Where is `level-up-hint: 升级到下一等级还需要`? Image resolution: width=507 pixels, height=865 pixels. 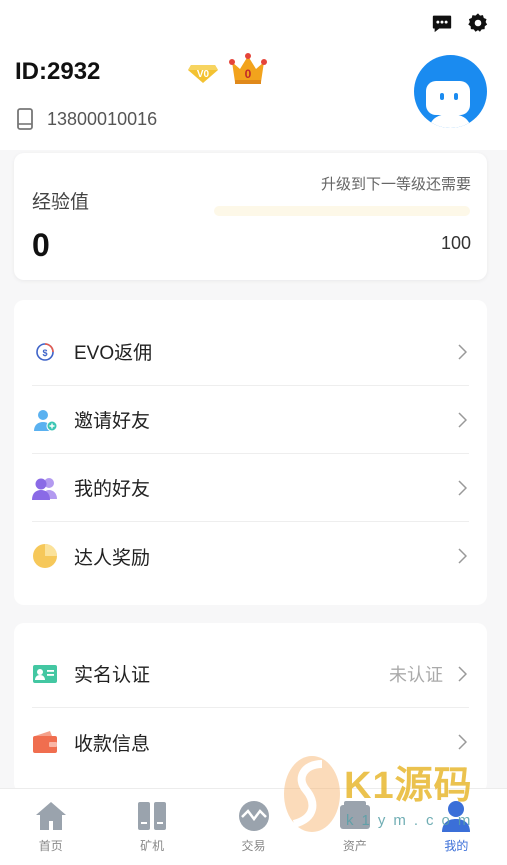
level-up-hint: 升级到下一等级还需要 is located at coordinates (395, 184).